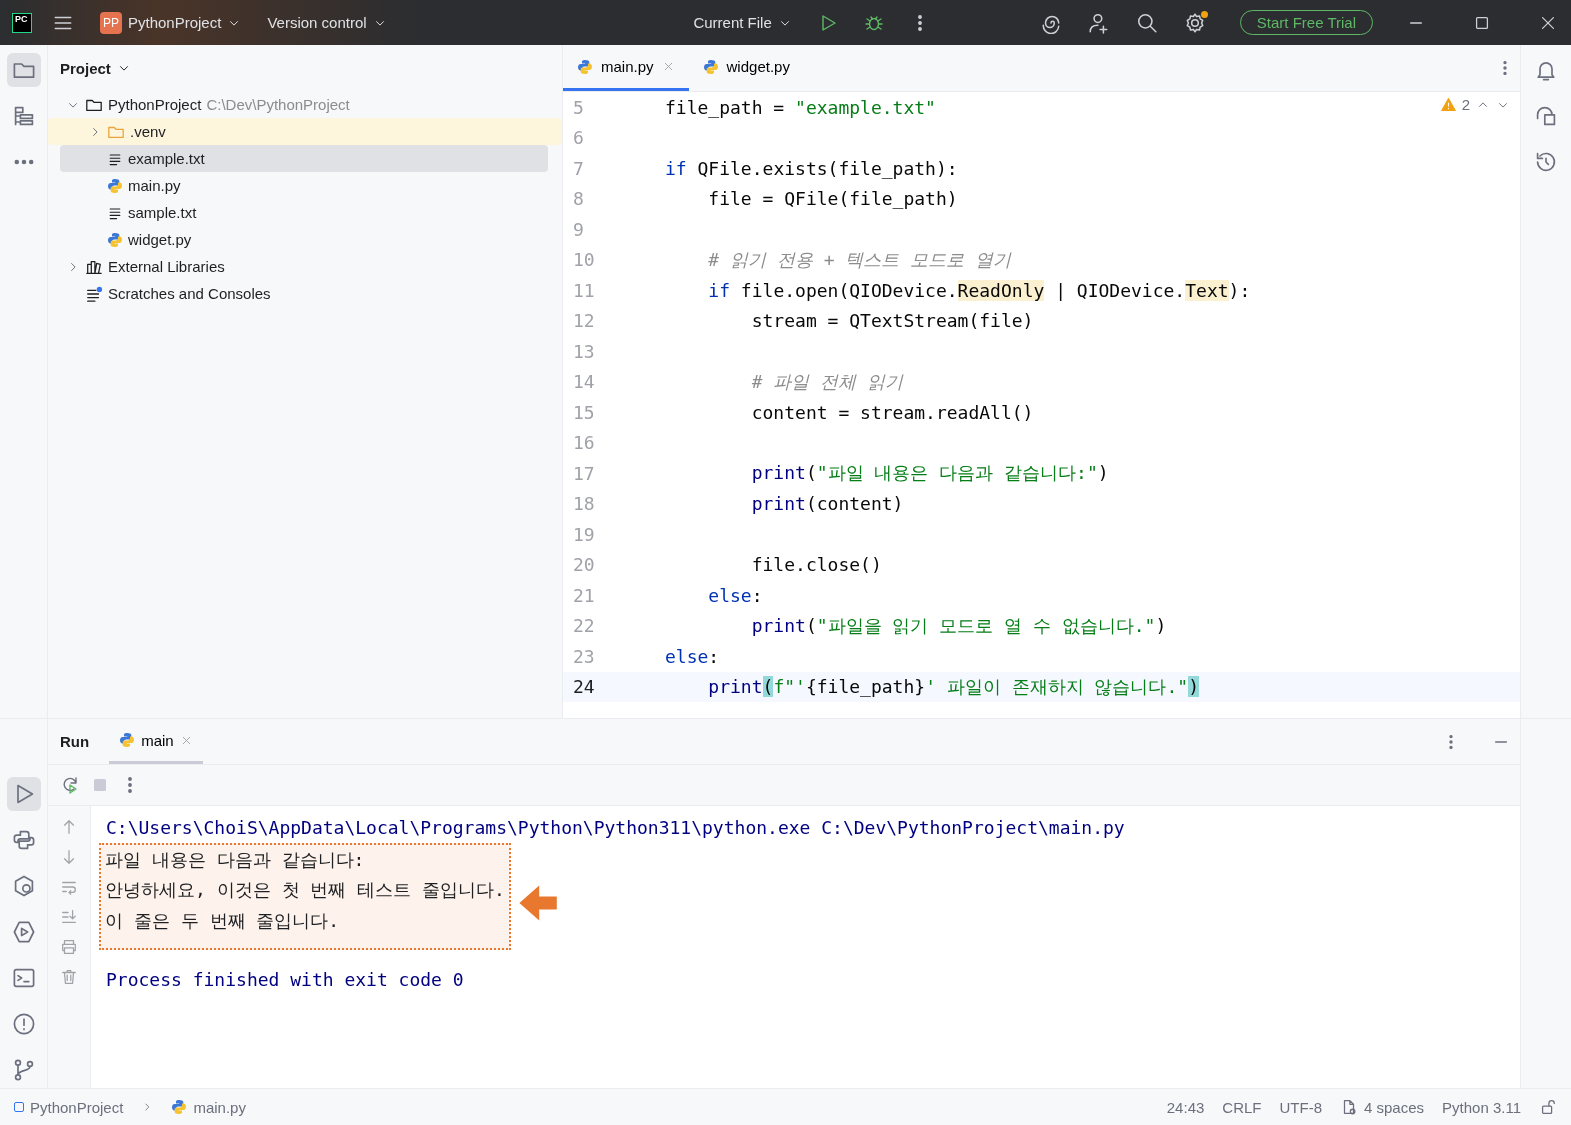 This screenshot has height=1125, width=1571. What do you see at coordinates (746, 68) in the screenshot?
I see `editor-tab: widget.py` at bounding box center [746, 68].